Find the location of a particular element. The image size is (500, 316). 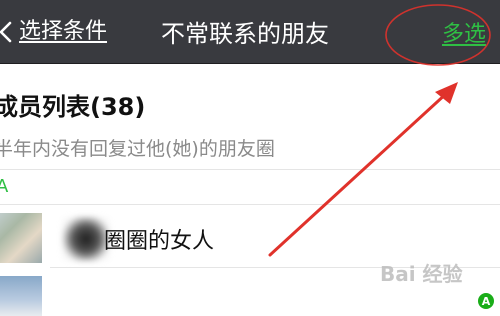

member-list-description: 半年内没有回复过他(她)的朋友圈 is located at coordinates (137, 149).